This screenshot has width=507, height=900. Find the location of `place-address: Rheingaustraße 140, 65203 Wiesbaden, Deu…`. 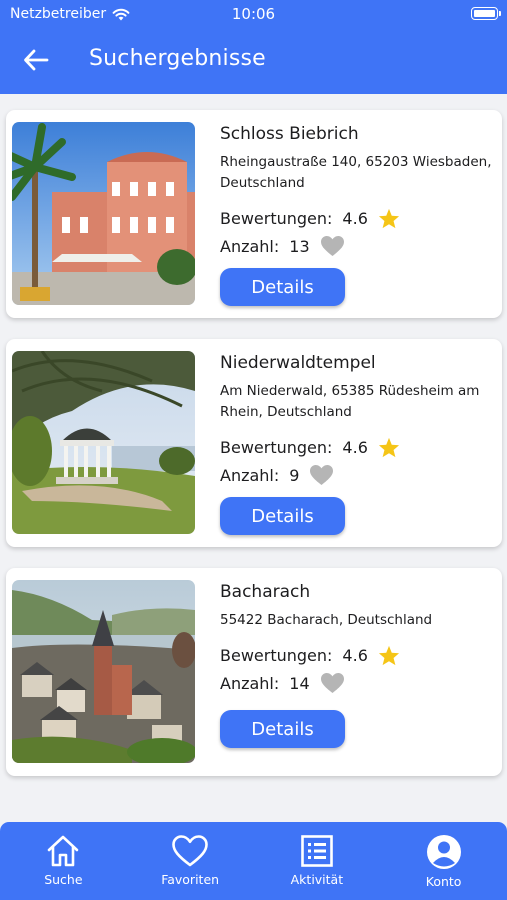

place-address: Rheingaustraße 140, 65203 Wiesbaden, Deu… is located at coordinates (356, 172).